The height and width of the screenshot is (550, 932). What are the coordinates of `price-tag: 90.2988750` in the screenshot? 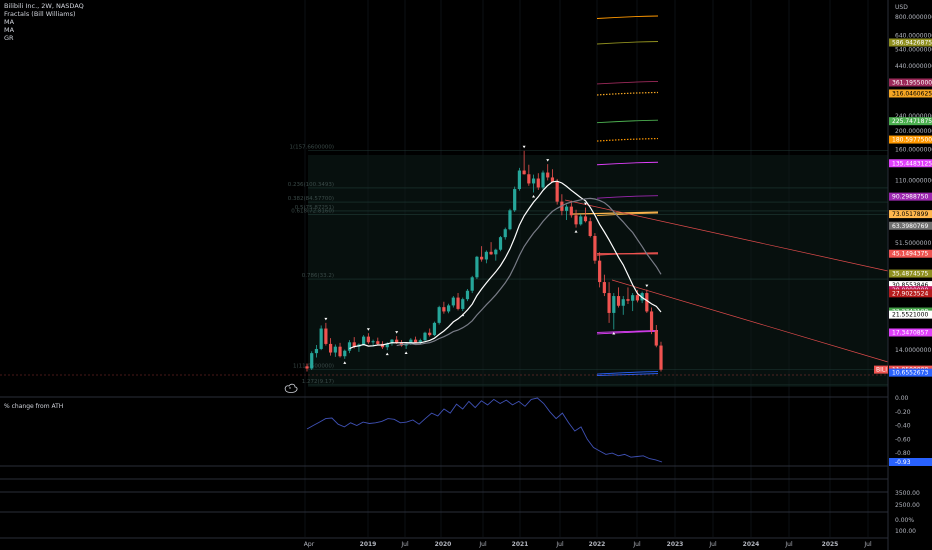 It's located at (910, 197).